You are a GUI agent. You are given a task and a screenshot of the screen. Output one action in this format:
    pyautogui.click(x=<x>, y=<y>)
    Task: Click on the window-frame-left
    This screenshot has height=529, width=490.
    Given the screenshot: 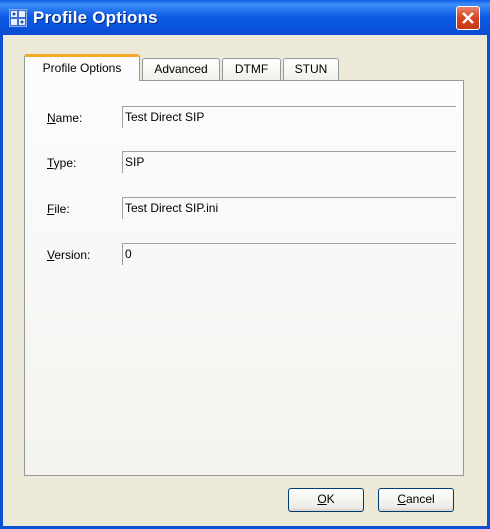 What is the action you would take?
    pyautogui.click(x=1, y=282)
    